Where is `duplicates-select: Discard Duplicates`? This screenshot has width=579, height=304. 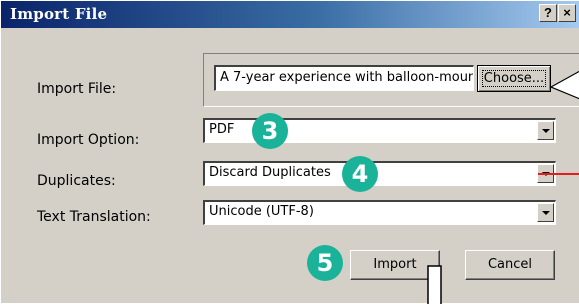
duplicates-select: Discard Duplicates is located at coordinates (379, 173).